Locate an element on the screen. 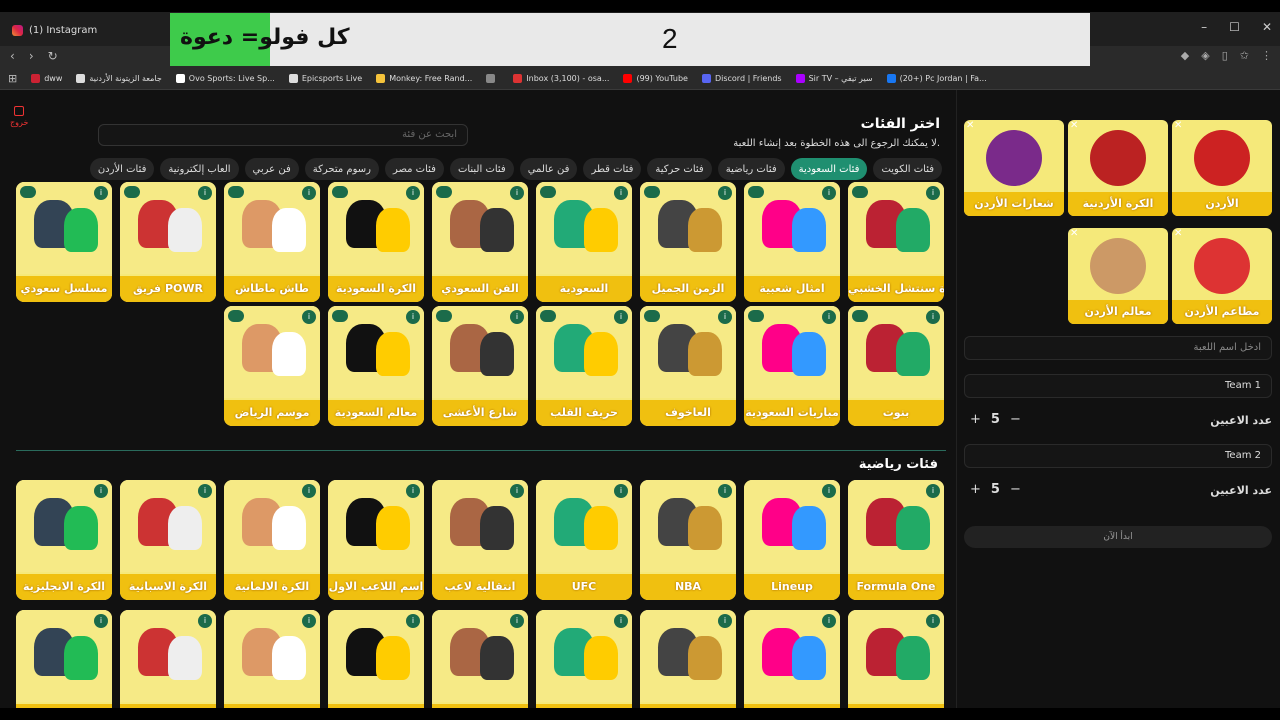 This screenshot has width=1280, height=720. category-card: i الكرة الانجليزية is located at coordinates (64, 540).